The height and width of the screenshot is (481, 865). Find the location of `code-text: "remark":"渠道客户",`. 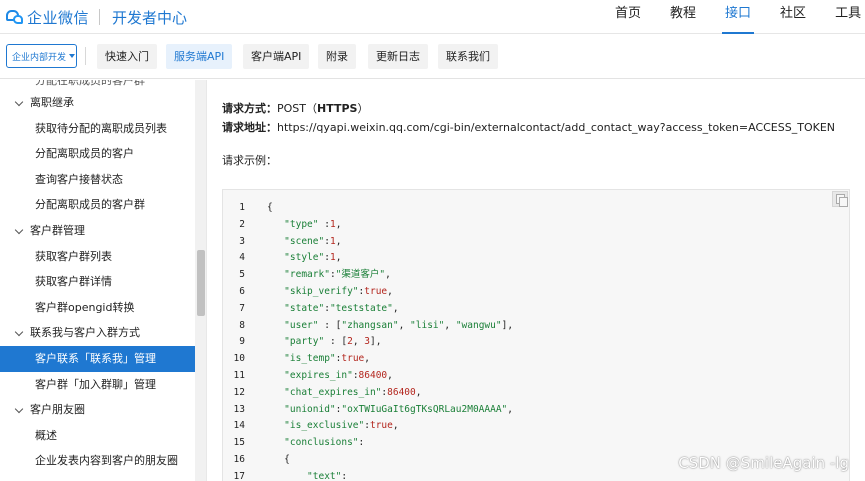

code-text: "remark":"渠道客户", is located at coordinates (337, 275).